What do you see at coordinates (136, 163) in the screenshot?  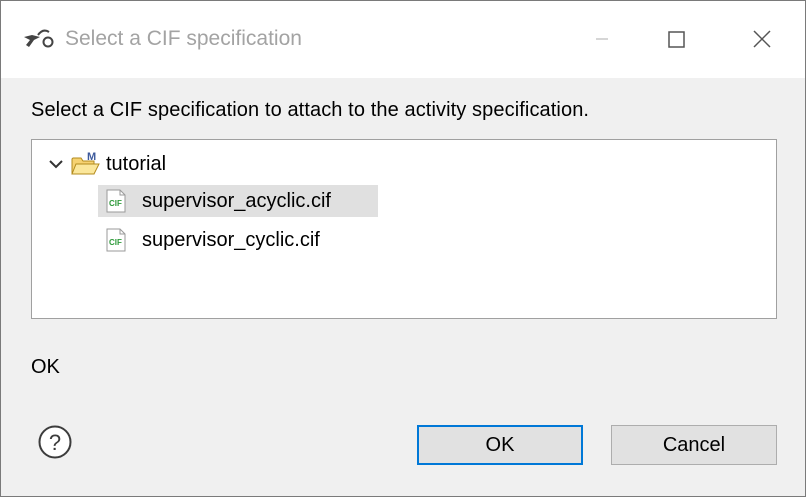 I see `tree-item-label: tutorial` at bounding box center [136, 163].